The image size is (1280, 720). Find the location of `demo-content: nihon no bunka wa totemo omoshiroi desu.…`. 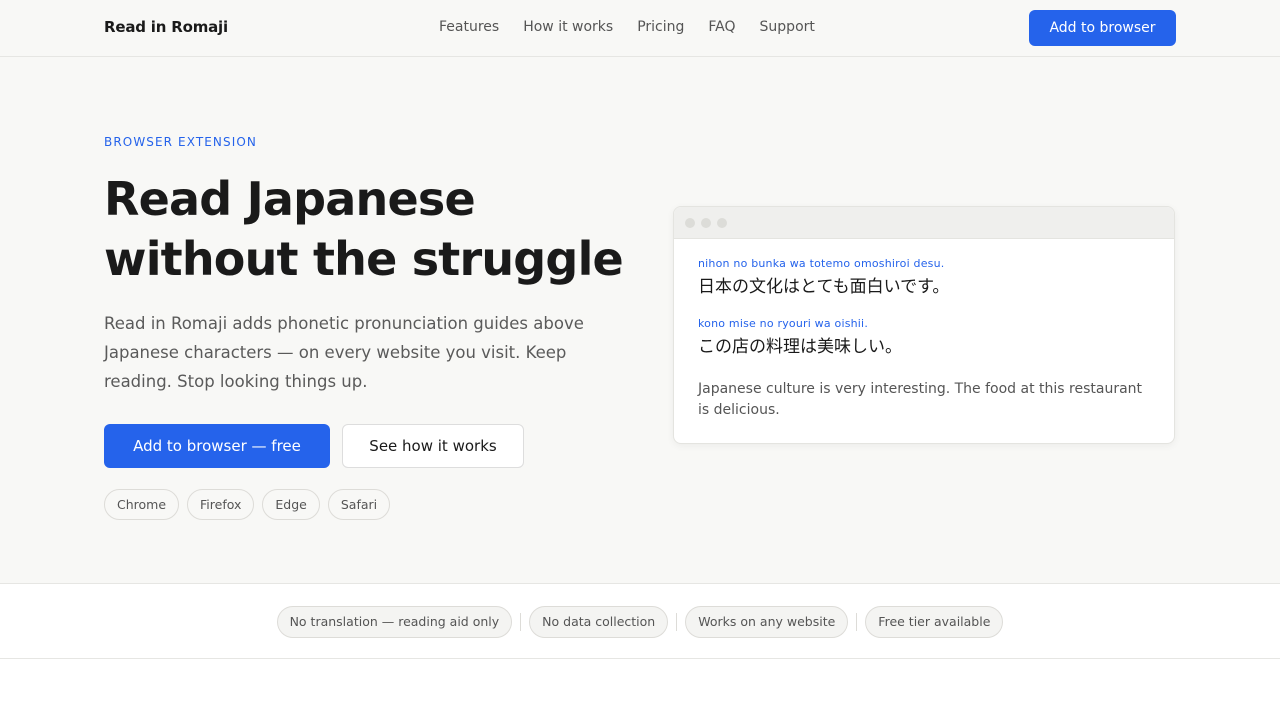

demo-content: nihon no bunka wa totemo omoshiroi desu.… is located at coordinates (924, 330).